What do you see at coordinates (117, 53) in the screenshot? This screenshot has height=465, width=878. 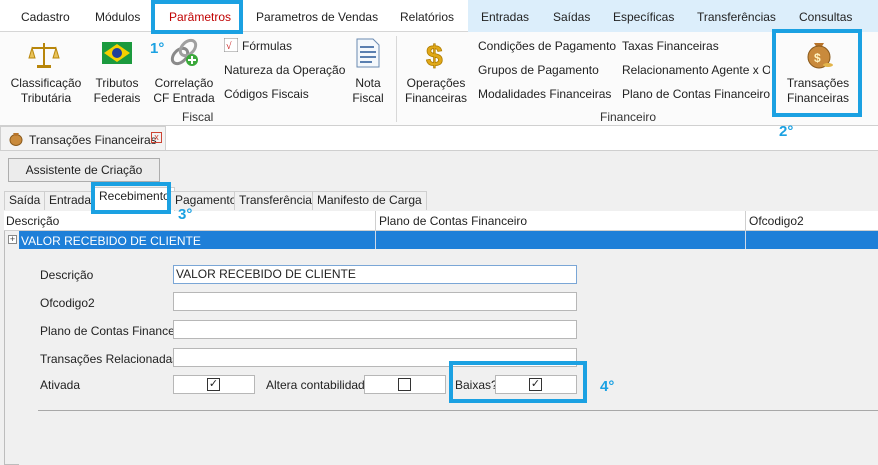 I see `brazil-flag-icon` at bounding box center [117, 53].